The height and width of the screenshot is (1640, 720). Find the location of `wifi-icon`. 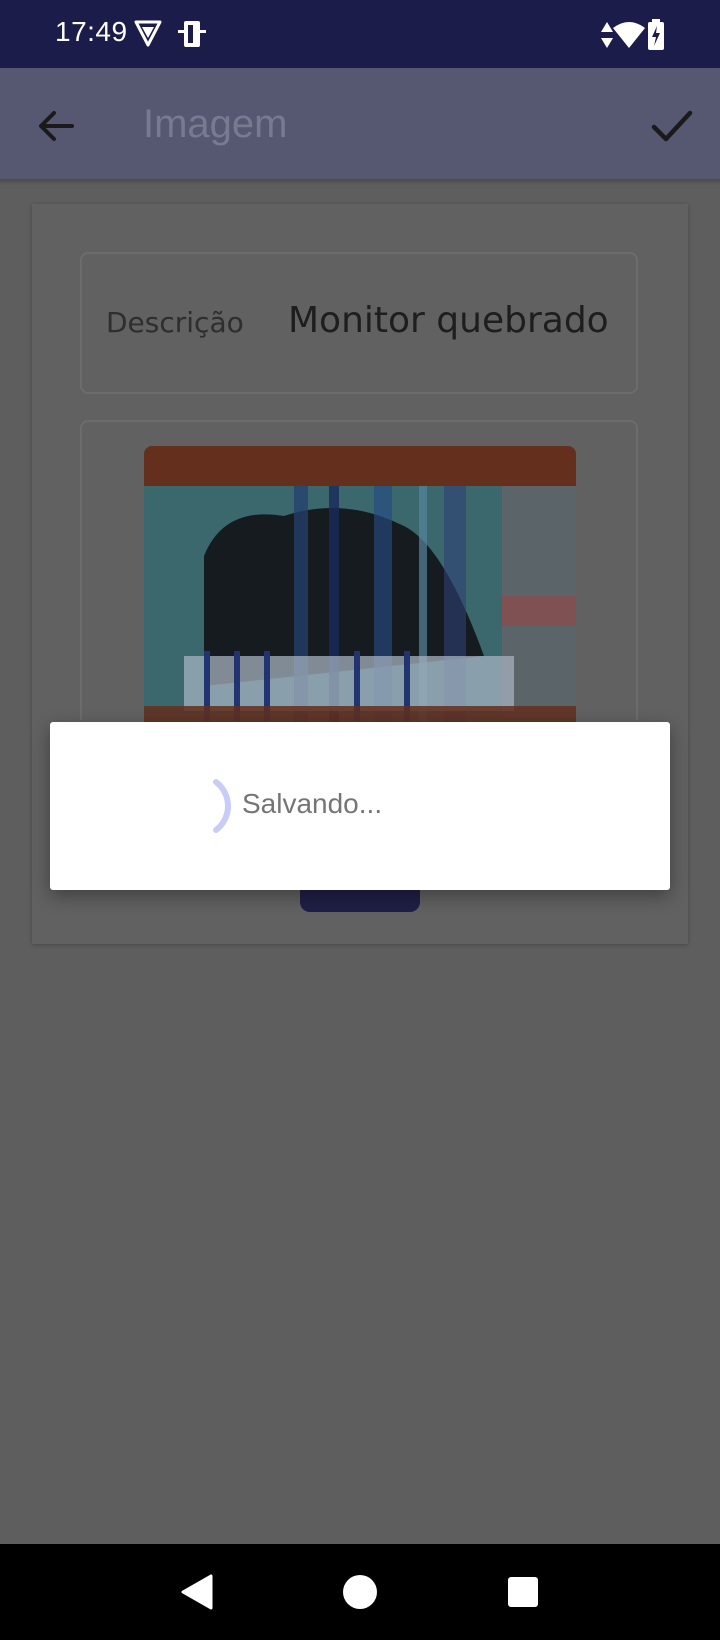

wifi-icon is located at coordinates (629, 37).